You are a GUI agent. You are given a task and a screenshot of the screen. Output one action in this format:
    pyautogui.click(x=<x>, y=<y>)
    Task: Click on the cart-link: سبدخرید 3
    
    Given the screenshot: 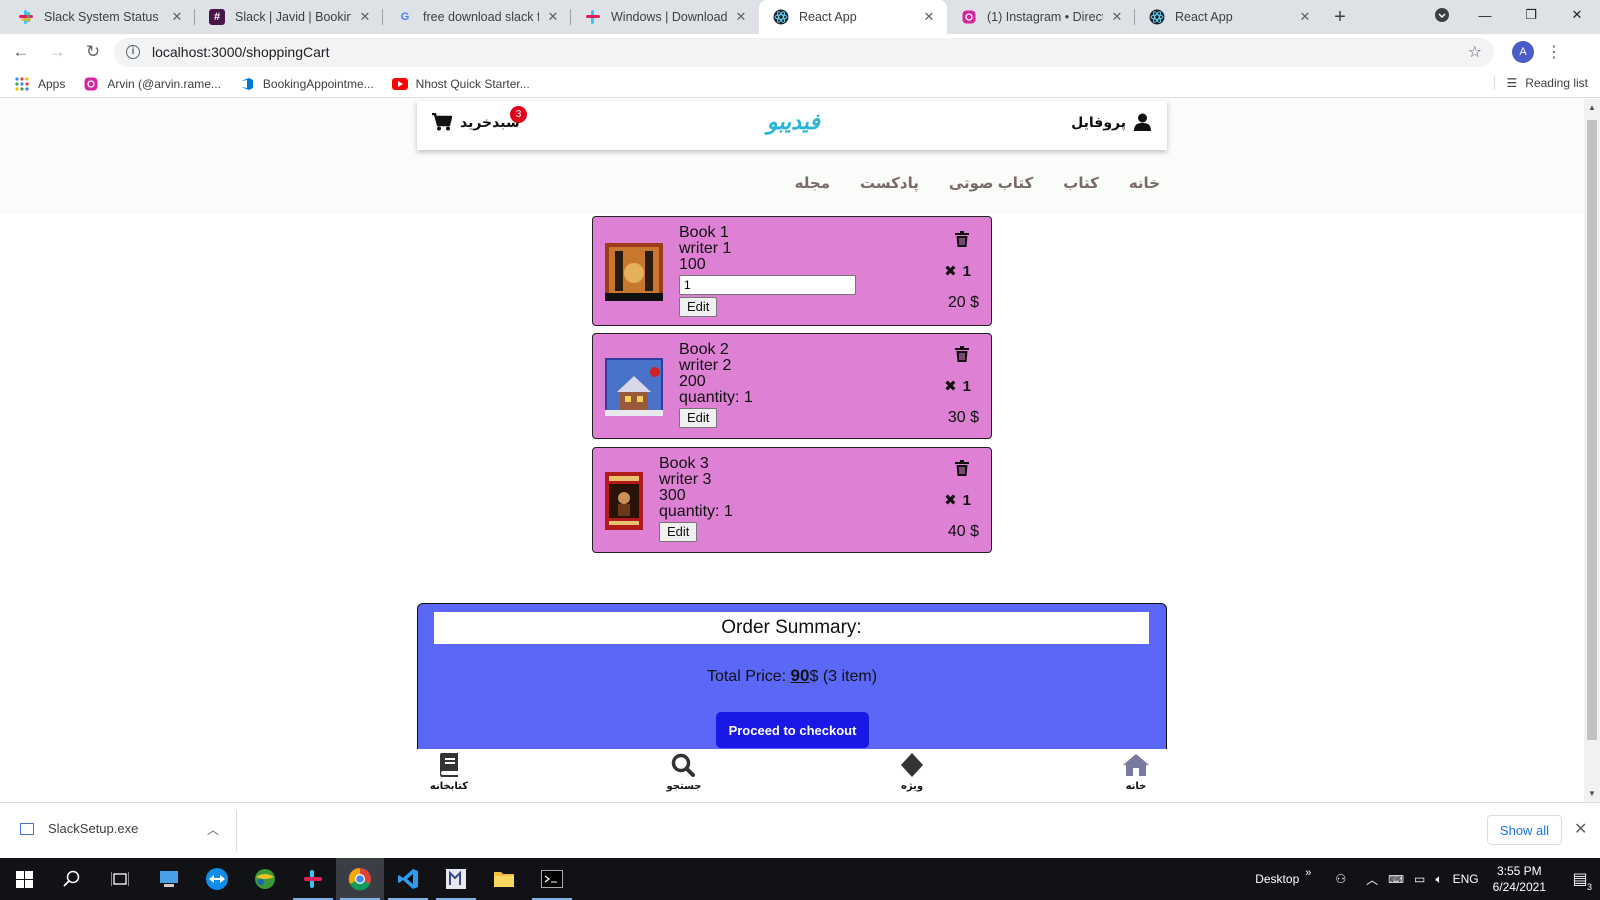 What is the action you would take?
    pyautogui.click(x=479, y=118)
    